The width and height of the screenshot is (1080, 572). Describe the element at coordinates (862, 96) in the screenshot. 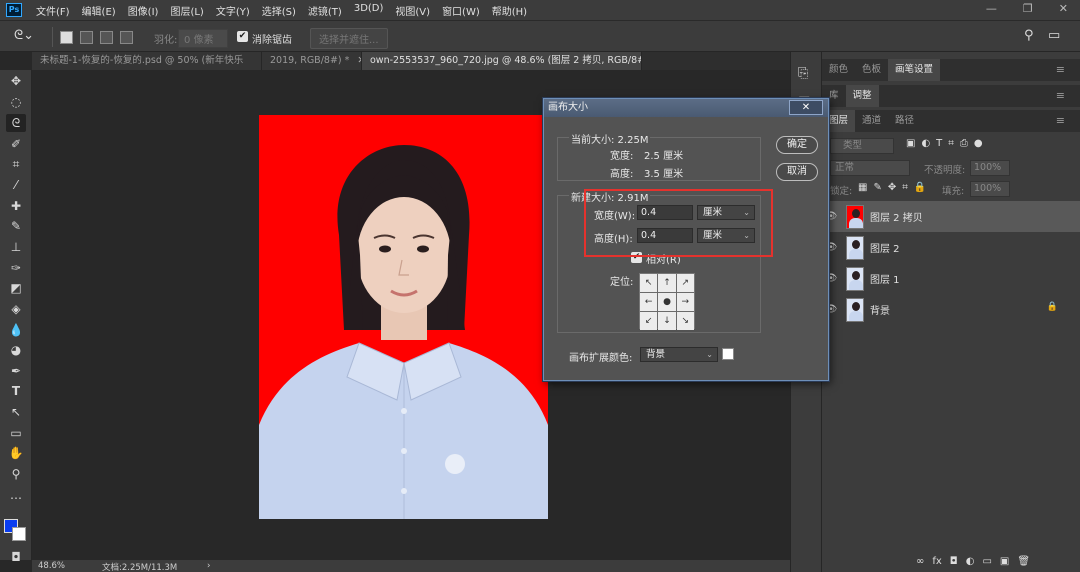

I see `tab-adjustments: 调整` at that location.